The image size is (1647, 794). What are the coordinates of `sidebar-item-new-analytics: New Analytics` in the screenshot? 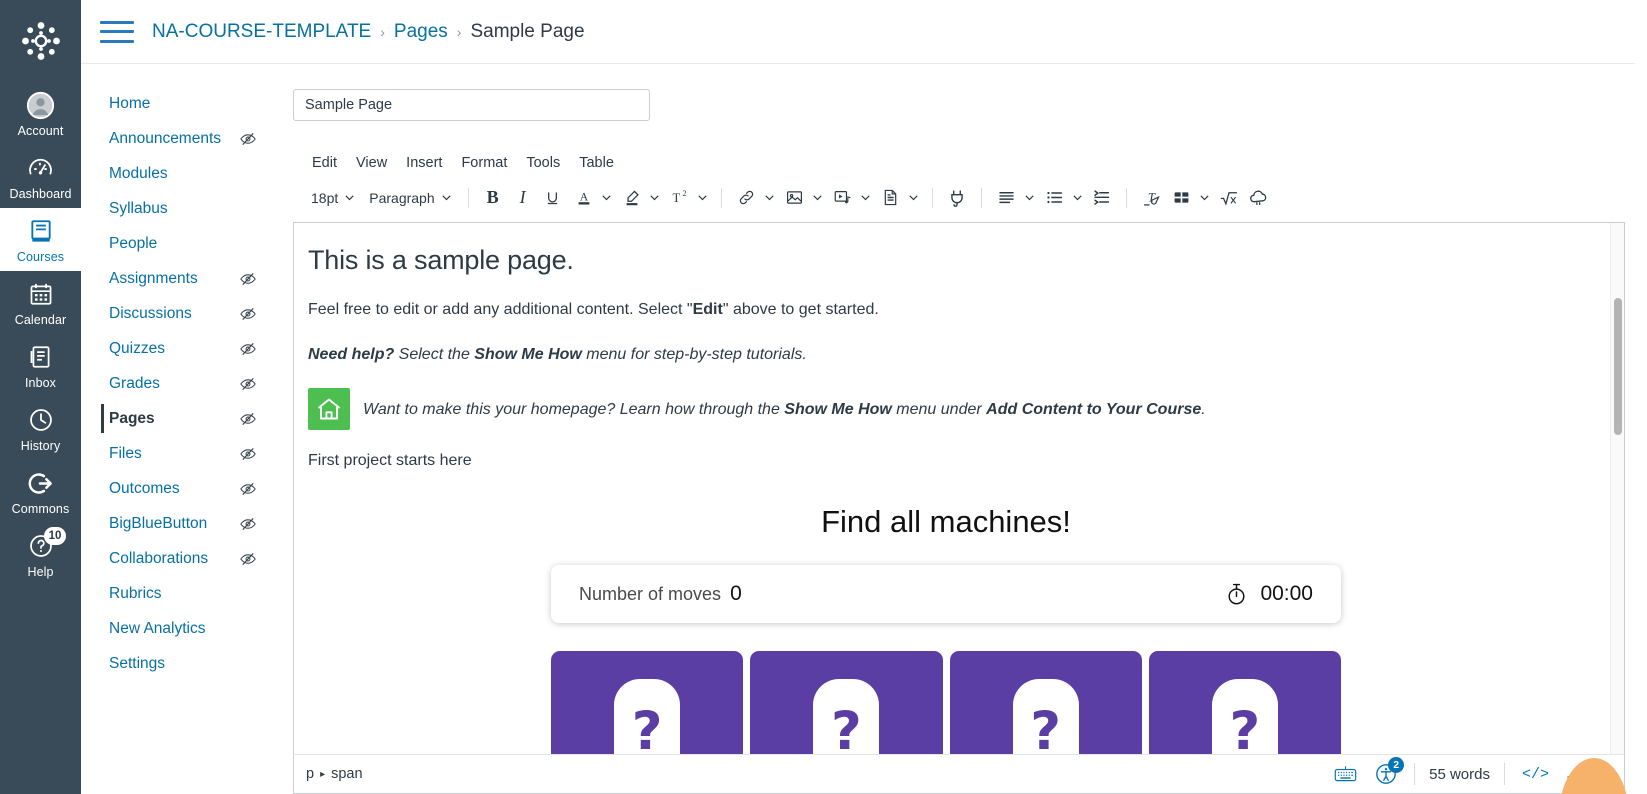 It's located at (176, 628).